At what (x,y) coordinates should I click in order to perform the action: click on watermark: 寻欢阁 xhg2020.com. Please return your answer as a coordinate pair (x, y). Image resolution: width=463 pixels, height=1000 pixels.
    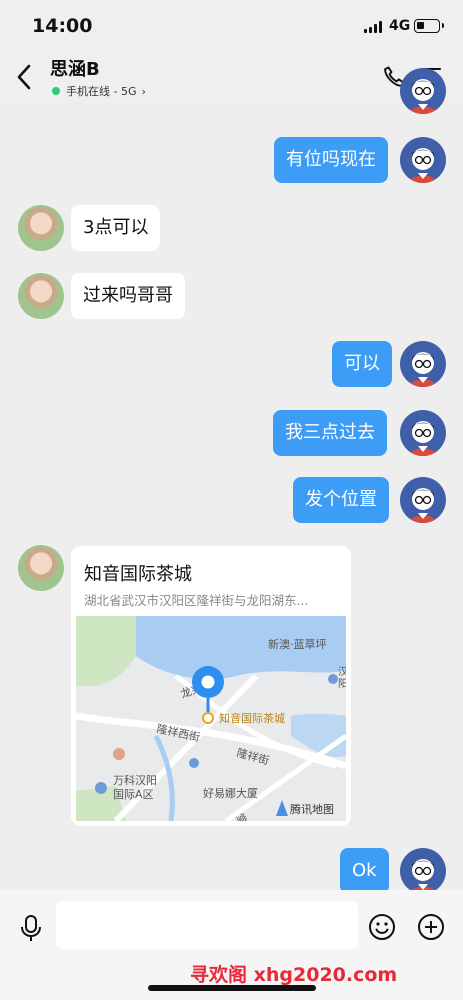
    Looking at the image, I should click on (294, 975).